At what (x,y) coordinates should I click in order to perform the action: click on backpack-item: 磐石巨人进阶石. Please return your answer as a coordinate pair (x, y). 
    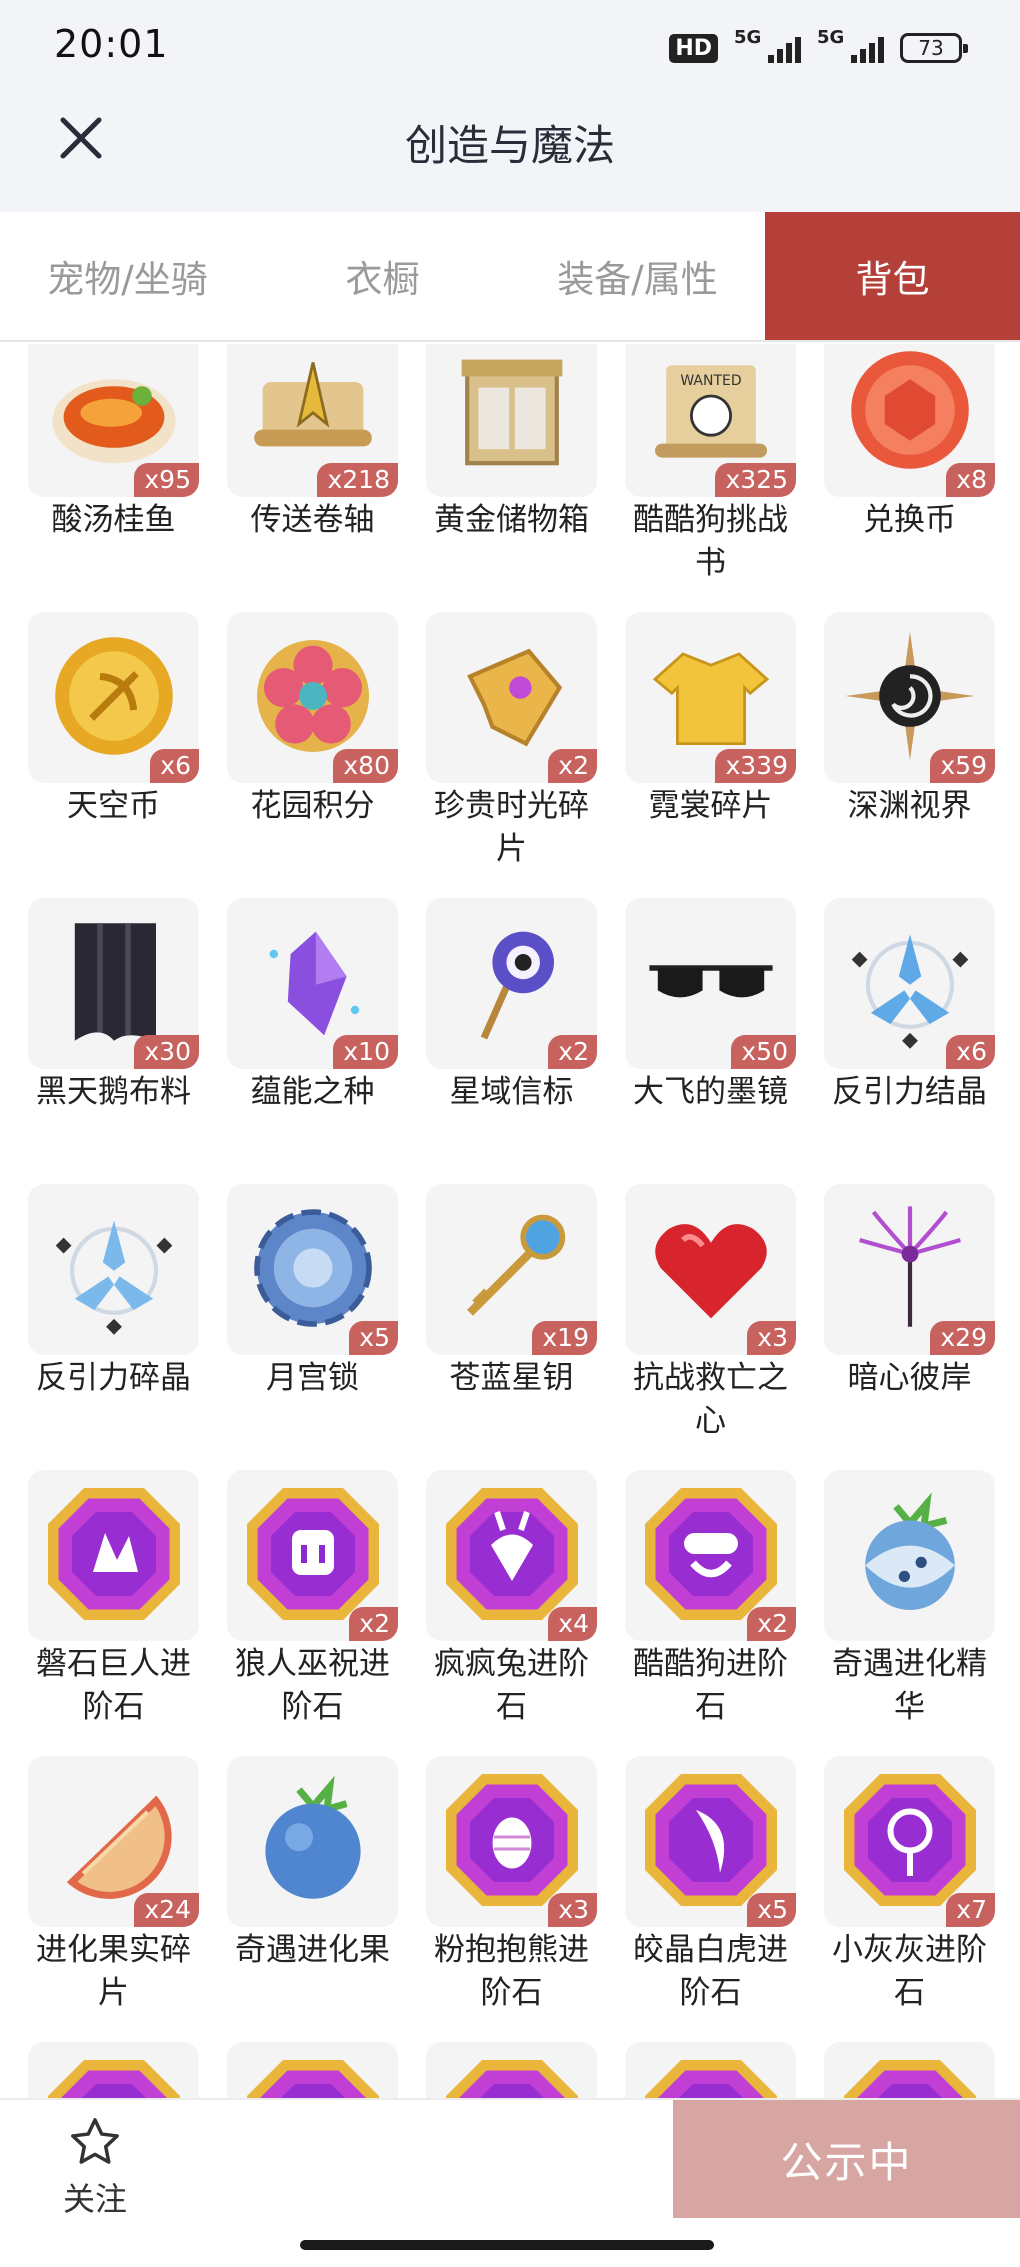
    Looking at the image, I should click on (113, 1613).